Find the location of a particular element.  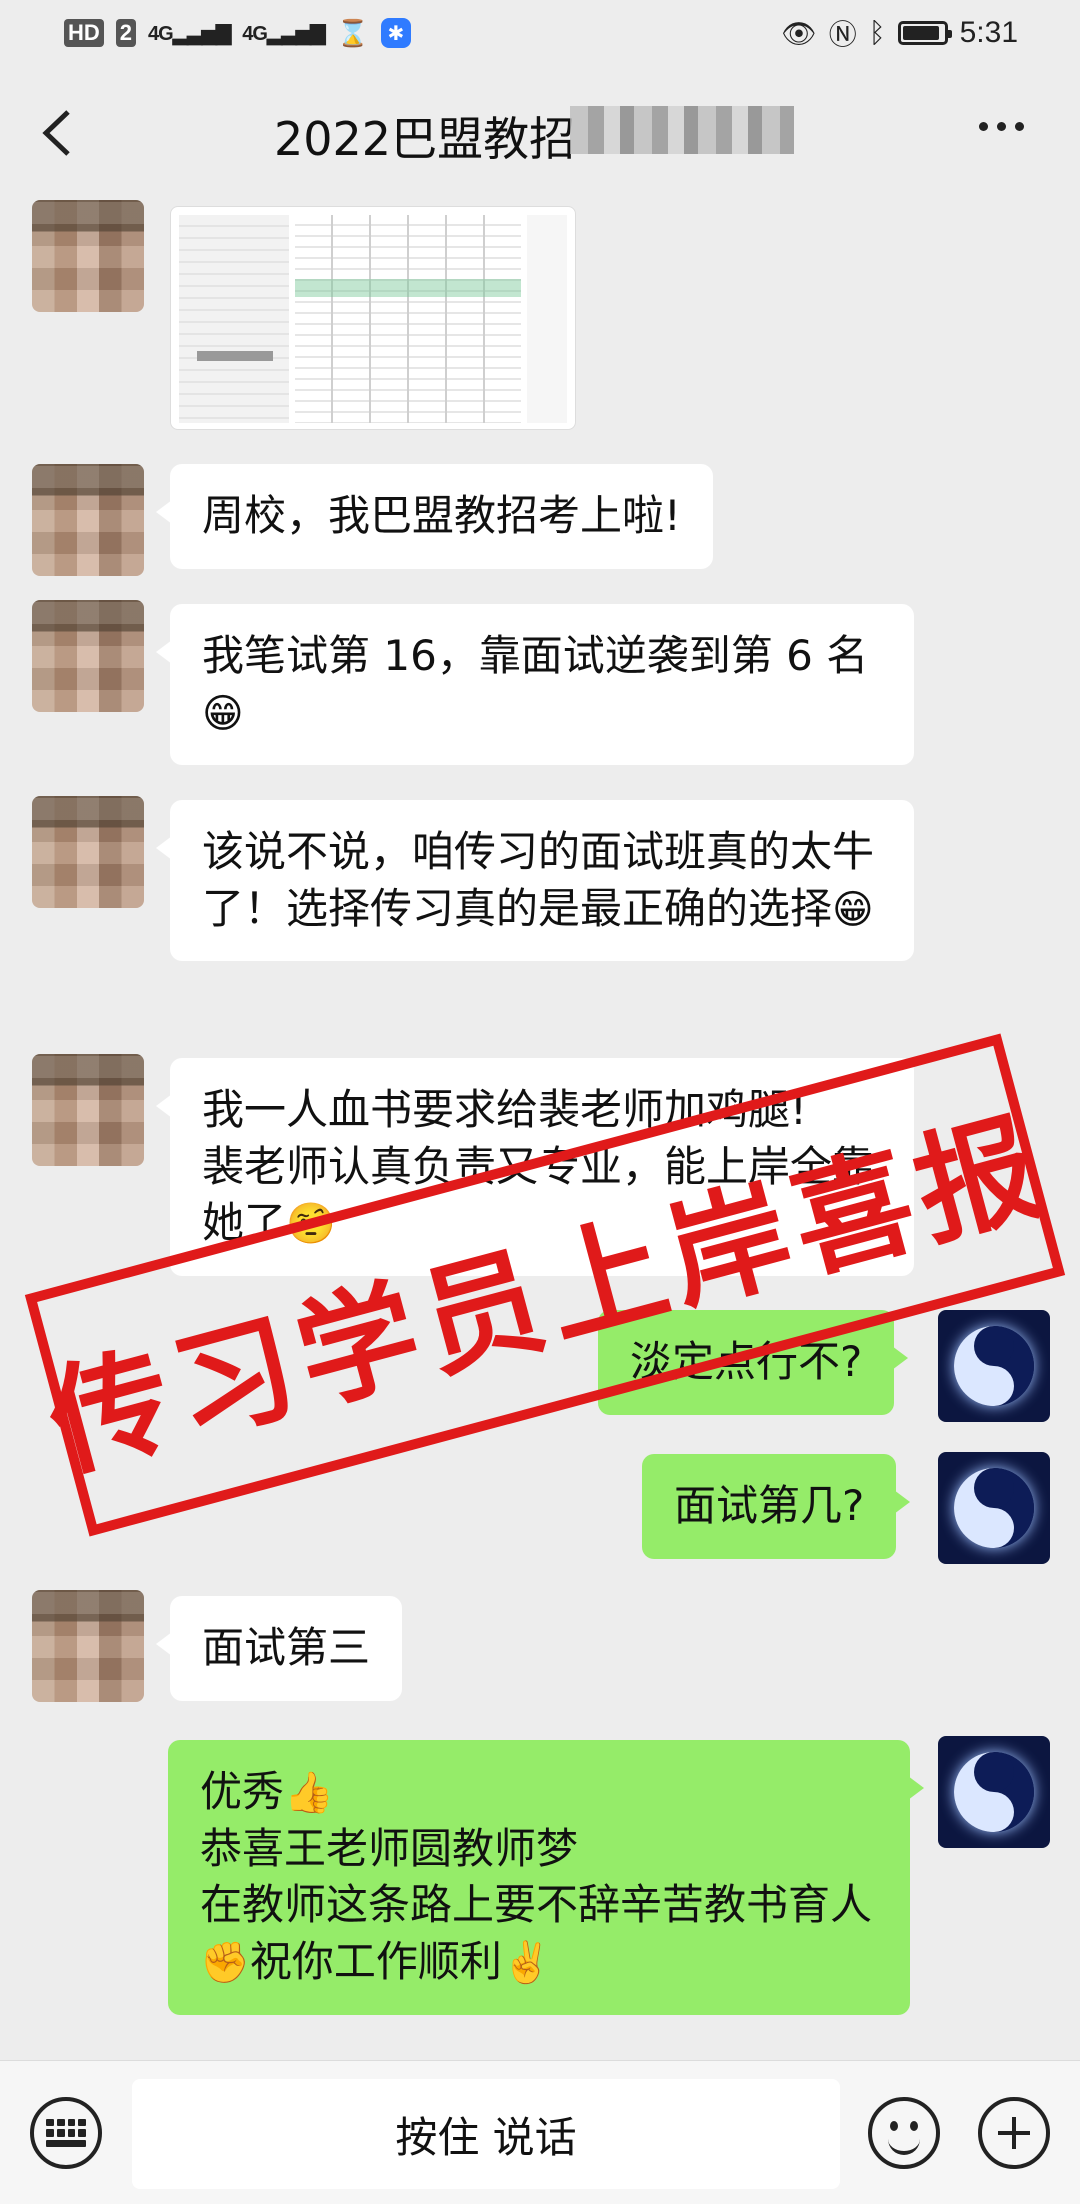

signal-icon-2: 4G▂▃▅▇ is located at coordinates (283, 33).